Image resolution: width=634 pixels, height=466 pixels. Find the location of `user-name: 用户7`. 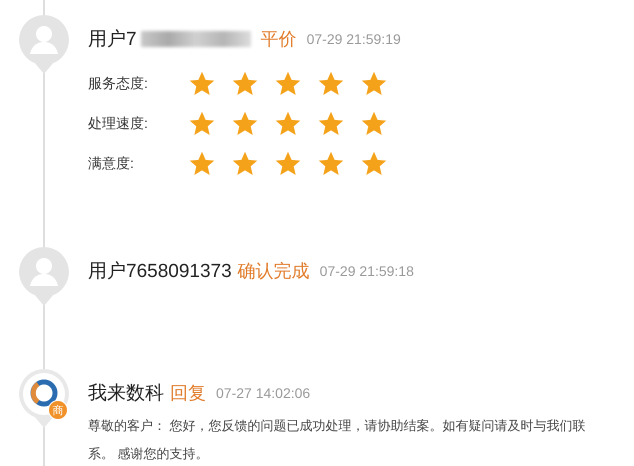

user-name: 用户7 is located at coordinates (112, 40).